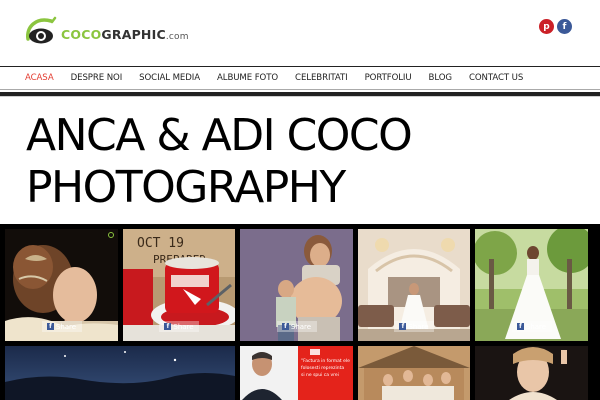 Image resolution: width=600 pixels, height=400 pixels. Describe the element at coordinates (133, 34) in the screenshot. I see `logo-graphic: GRAPHIC` at that location.